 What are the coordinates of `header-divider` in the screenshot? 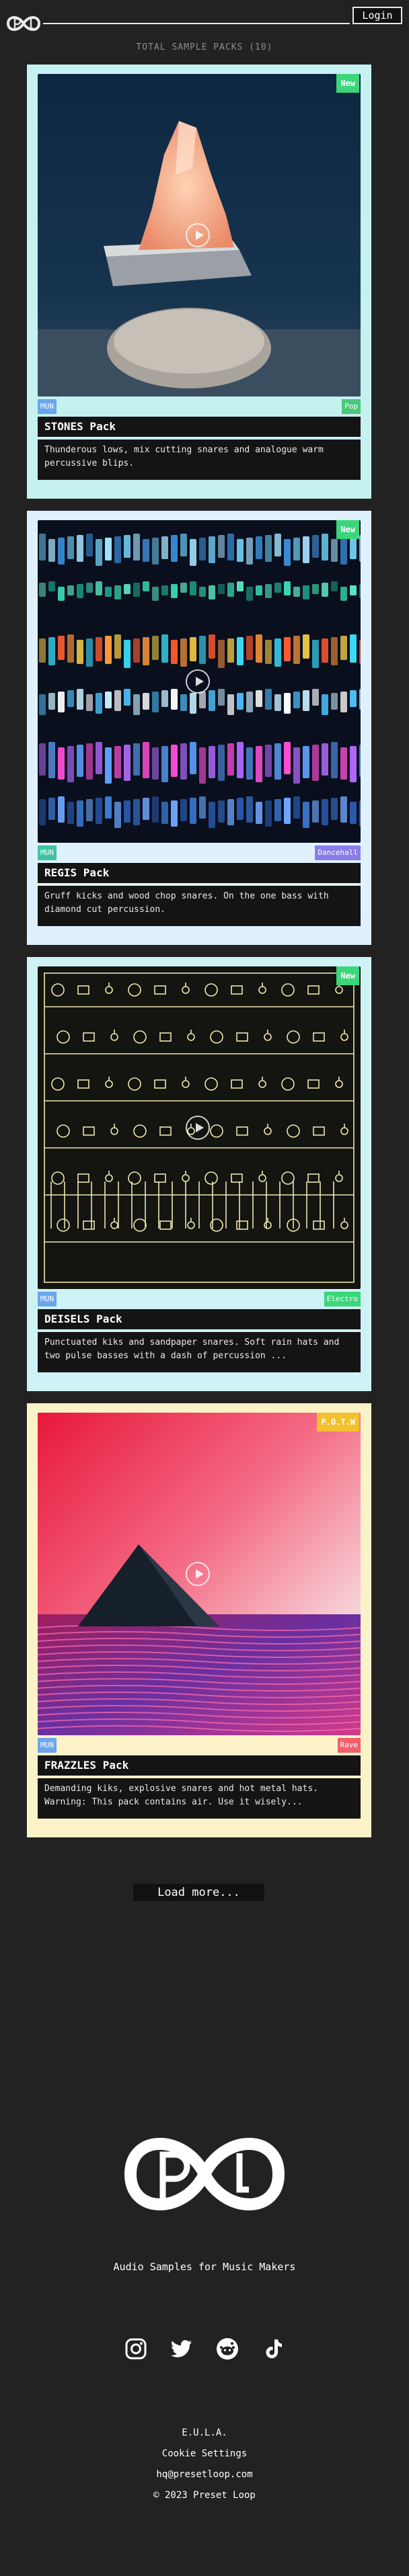 It's located at (197, 23).